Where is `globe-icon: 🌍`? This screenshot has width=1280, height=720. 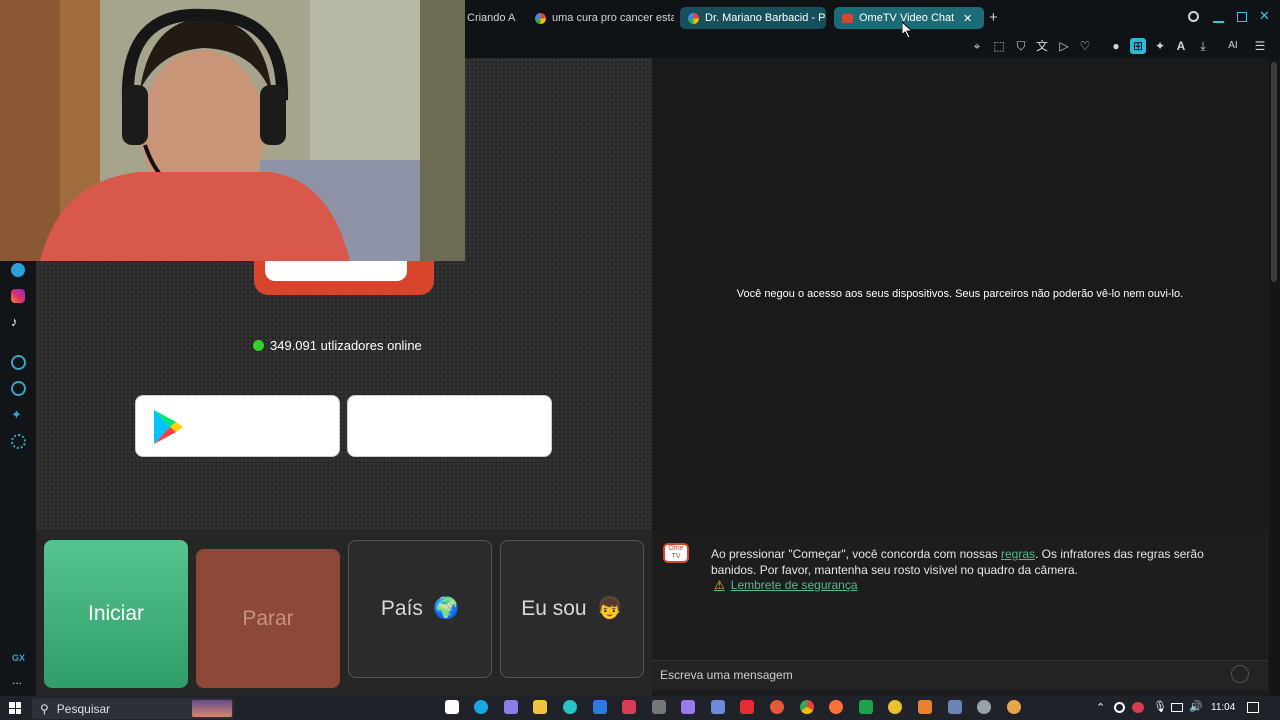 globe-icon: 🌍 is located at coordinates (446, 608).